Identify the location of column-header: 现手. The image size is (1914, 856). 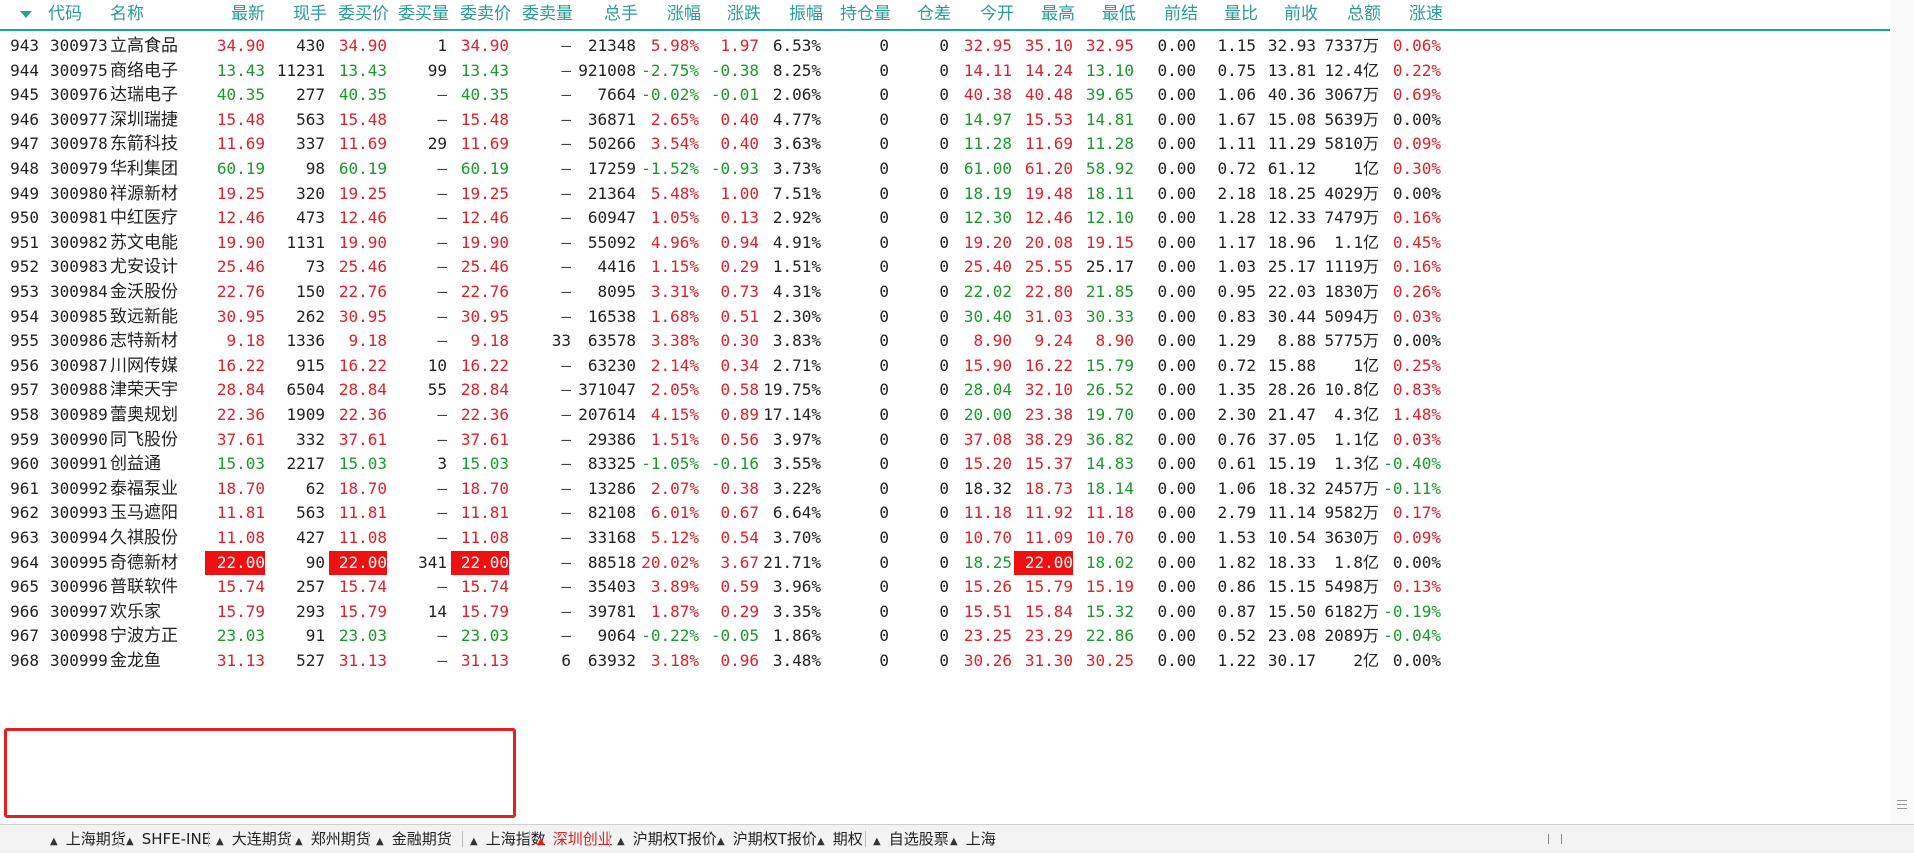
(296, 14).